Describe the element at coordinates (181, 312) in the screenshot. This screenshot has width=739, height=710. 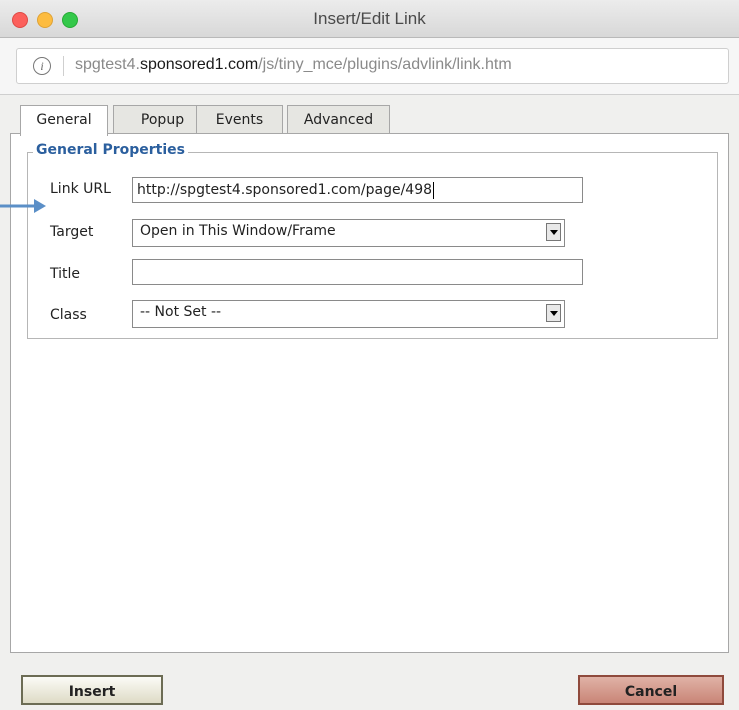
I see `class-value: -- Not Set --` at that location.